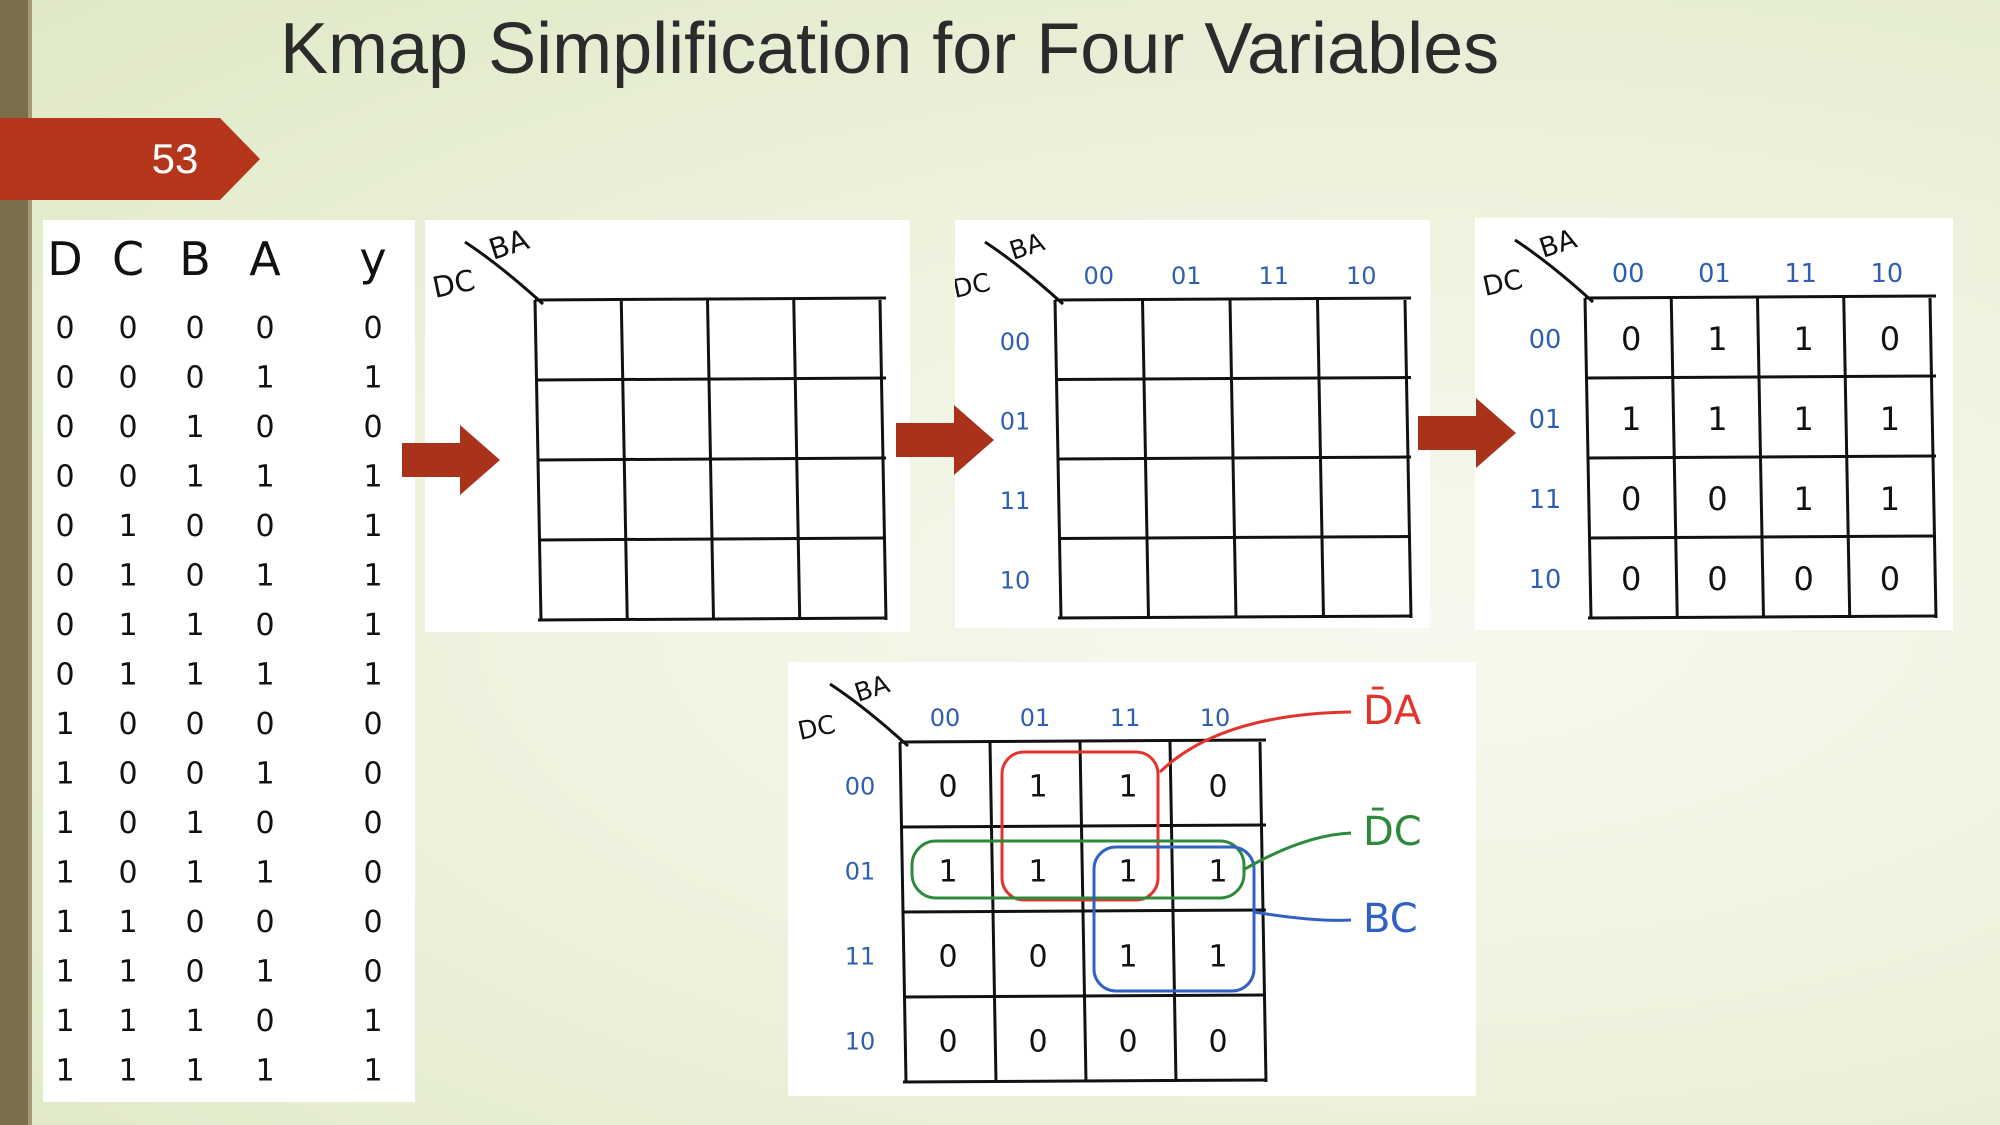 The height and width of the screenshot is (1125, 2000). I want to click on group-outline-green, so click(1078, 869).